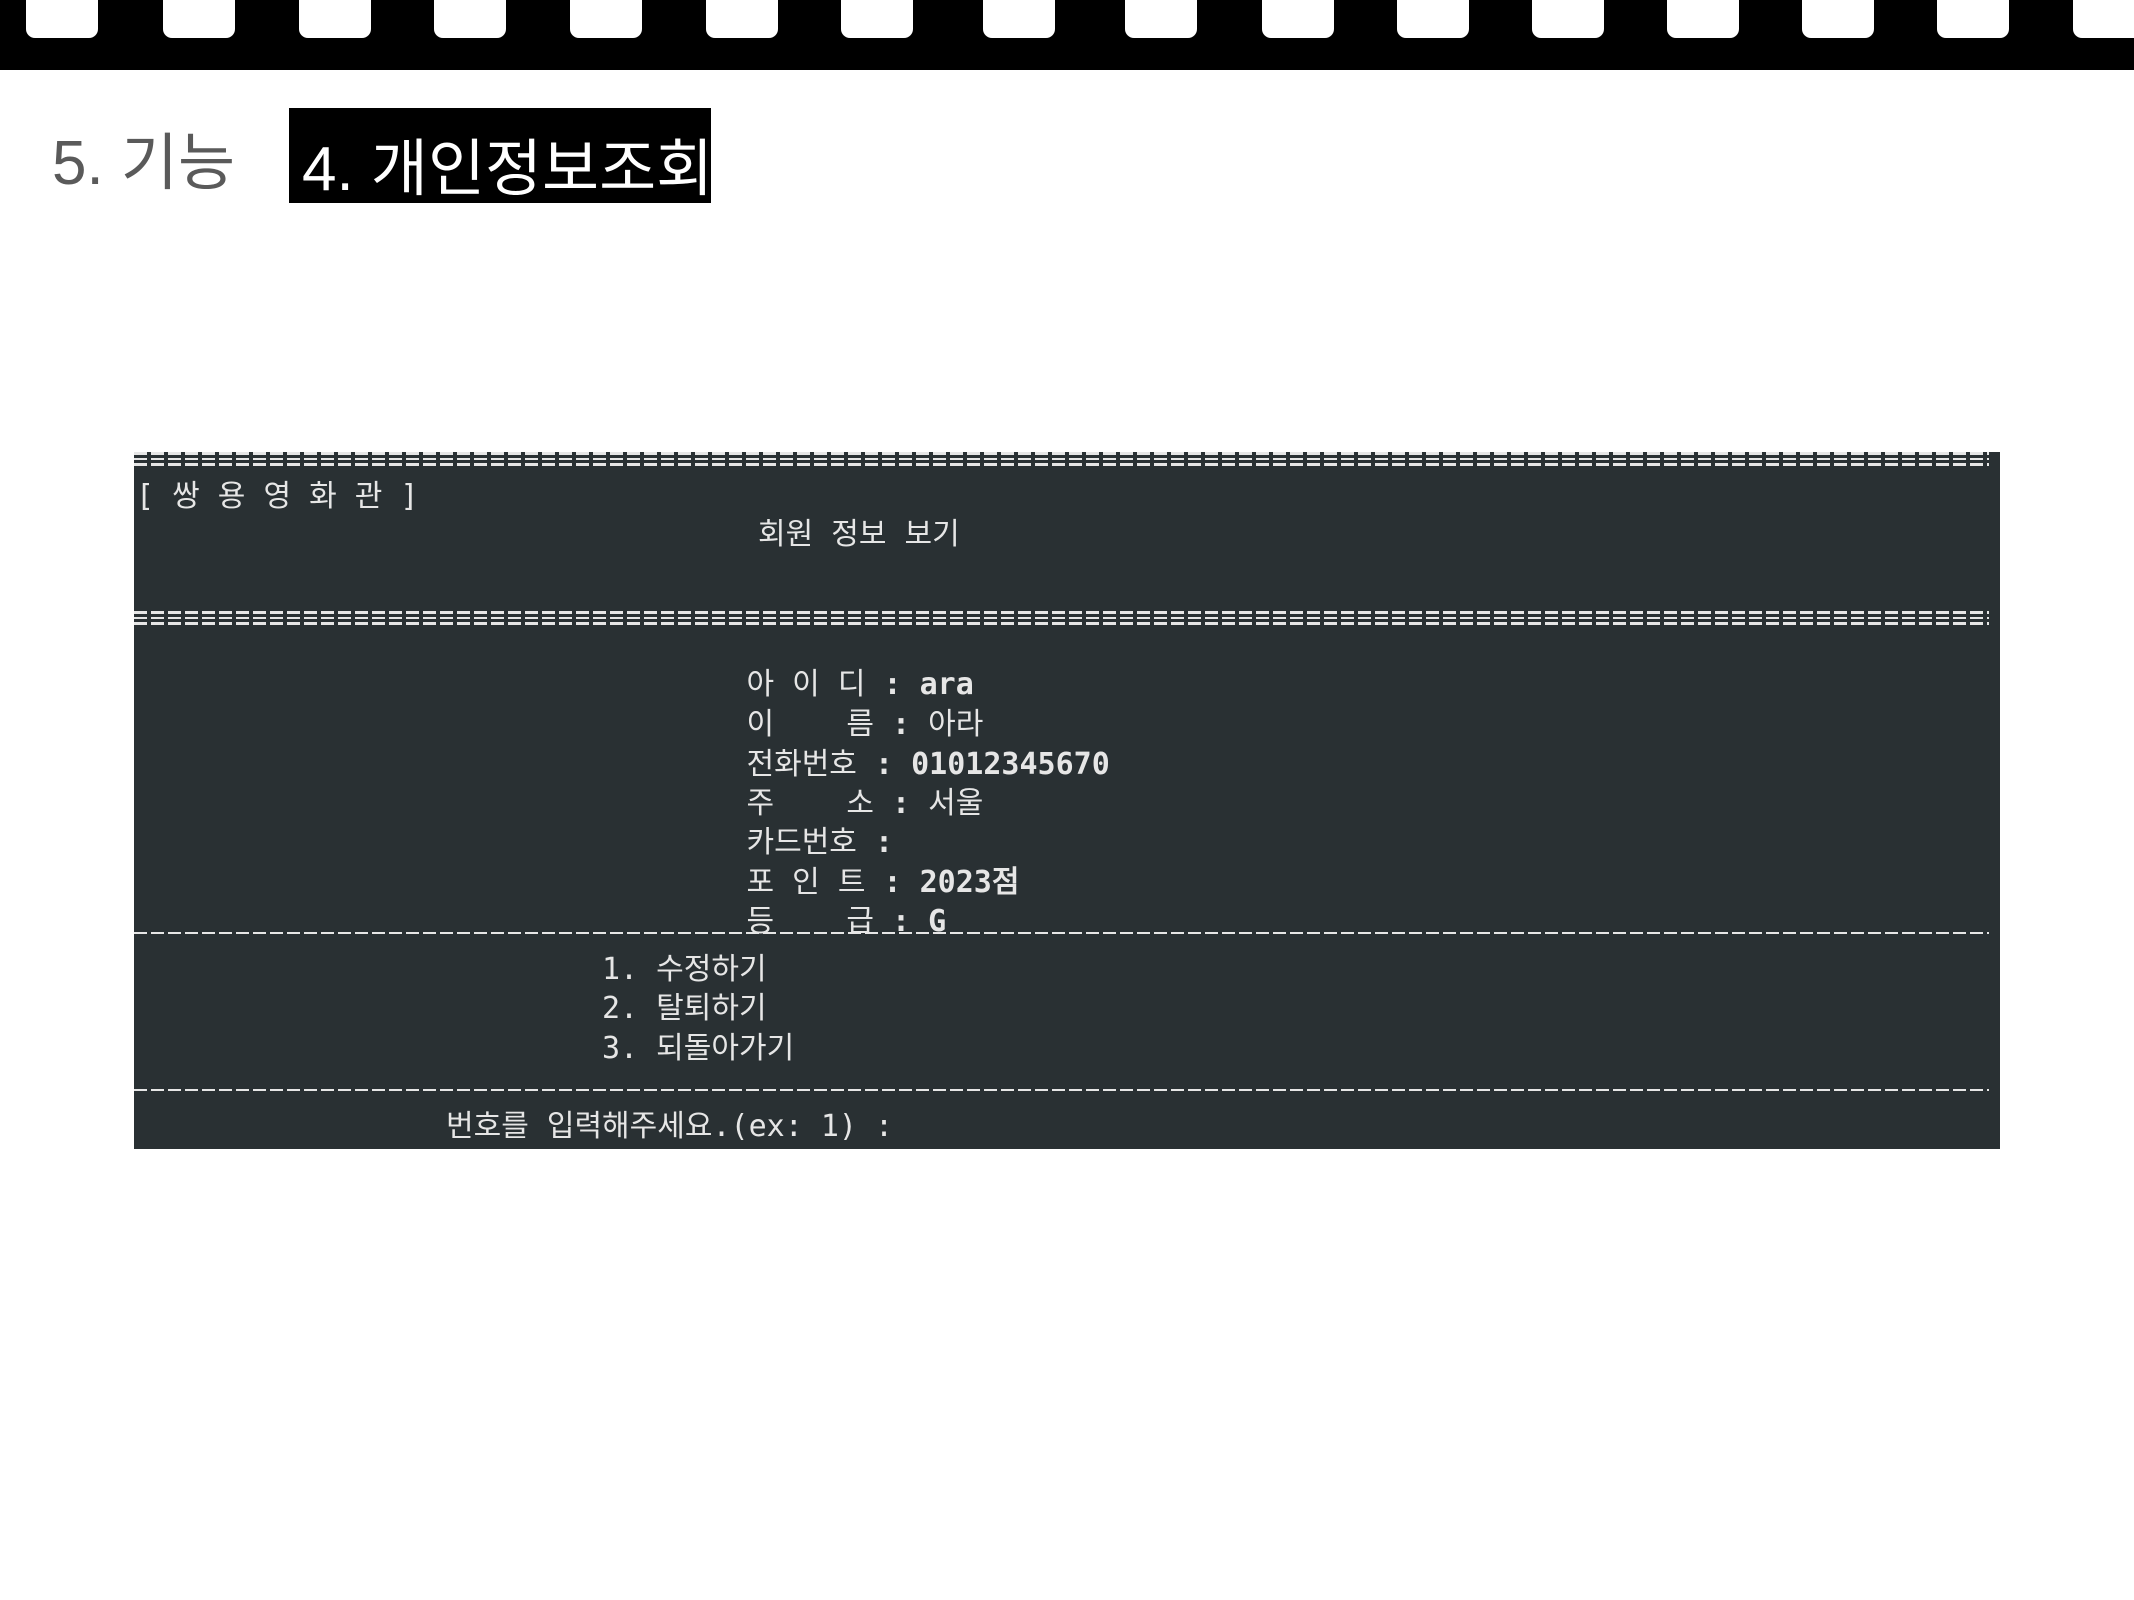  I want to click on input-prompt: 번호를 입력해주세요.(ex: 1) :, so click(670, 1126).